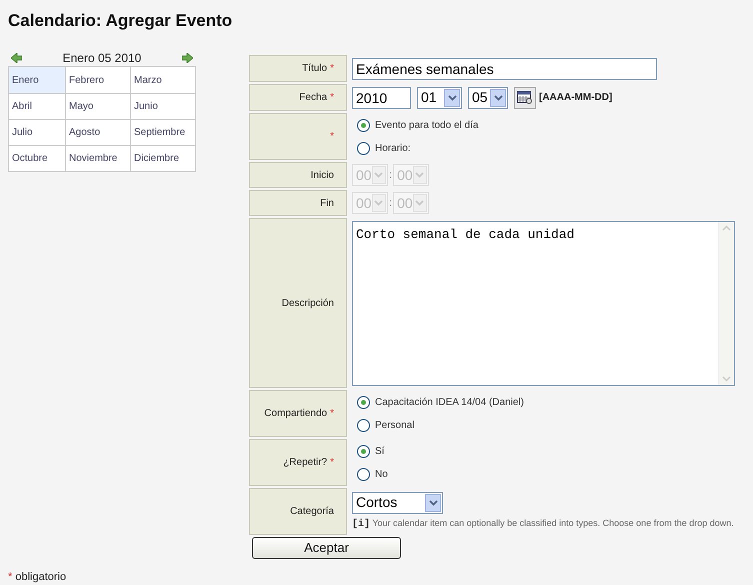 Image resolution: width=753 pixels, height=585 pixels. What do you see at coordinates (439, 97) in the screenshot?
I see `month-select: 01` at bounding box center [439, 97].